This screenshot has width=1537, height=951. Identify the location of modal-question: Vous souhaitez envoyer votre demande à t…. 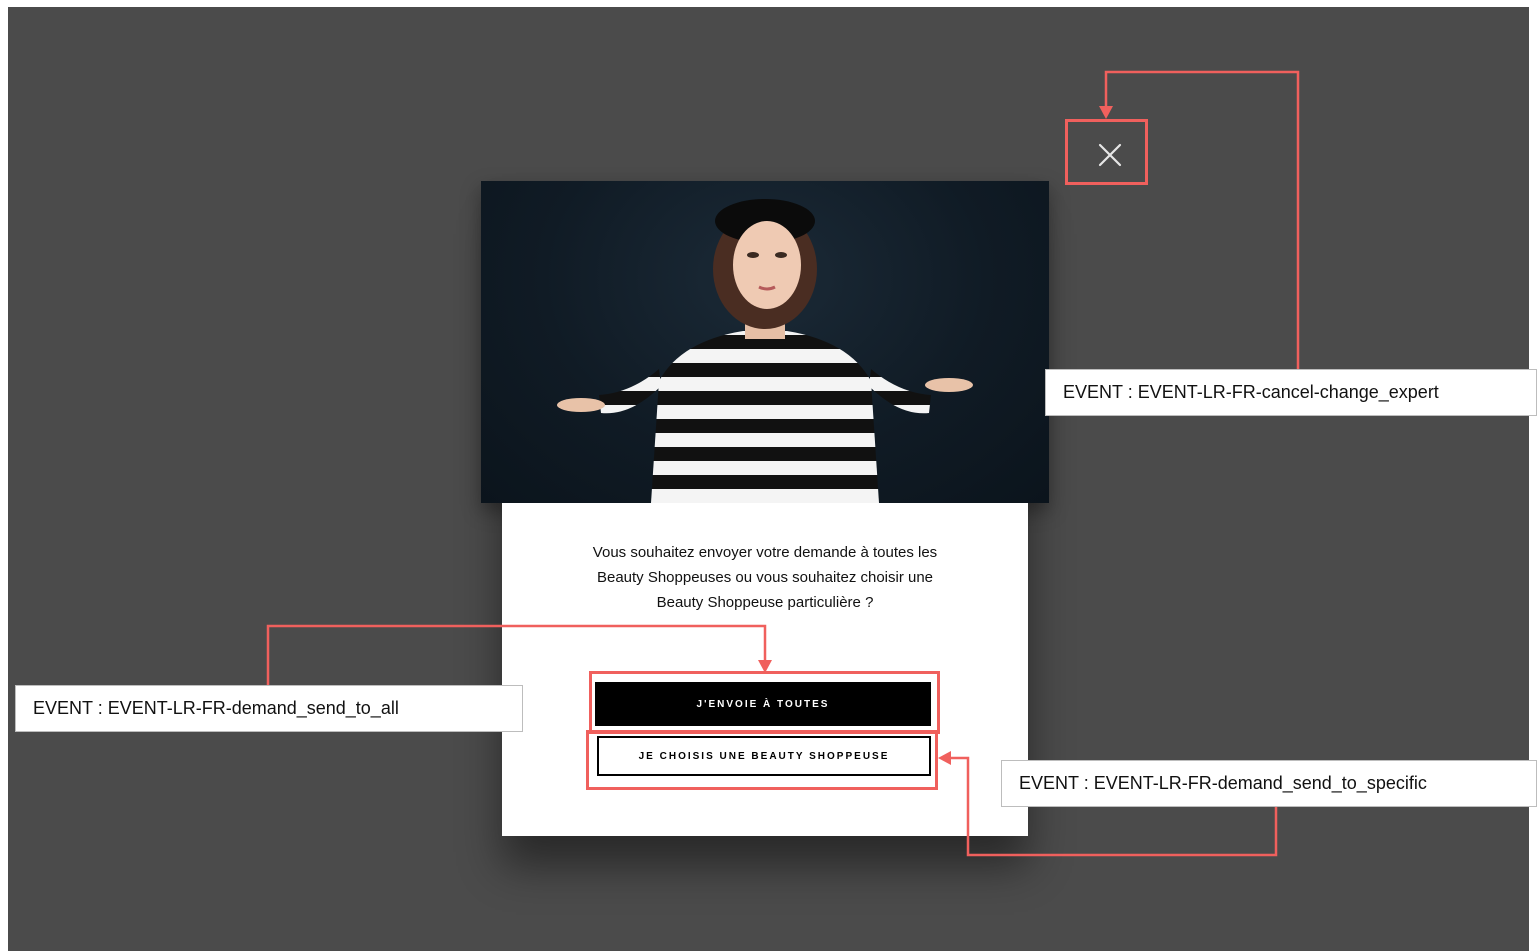
(765, 577).